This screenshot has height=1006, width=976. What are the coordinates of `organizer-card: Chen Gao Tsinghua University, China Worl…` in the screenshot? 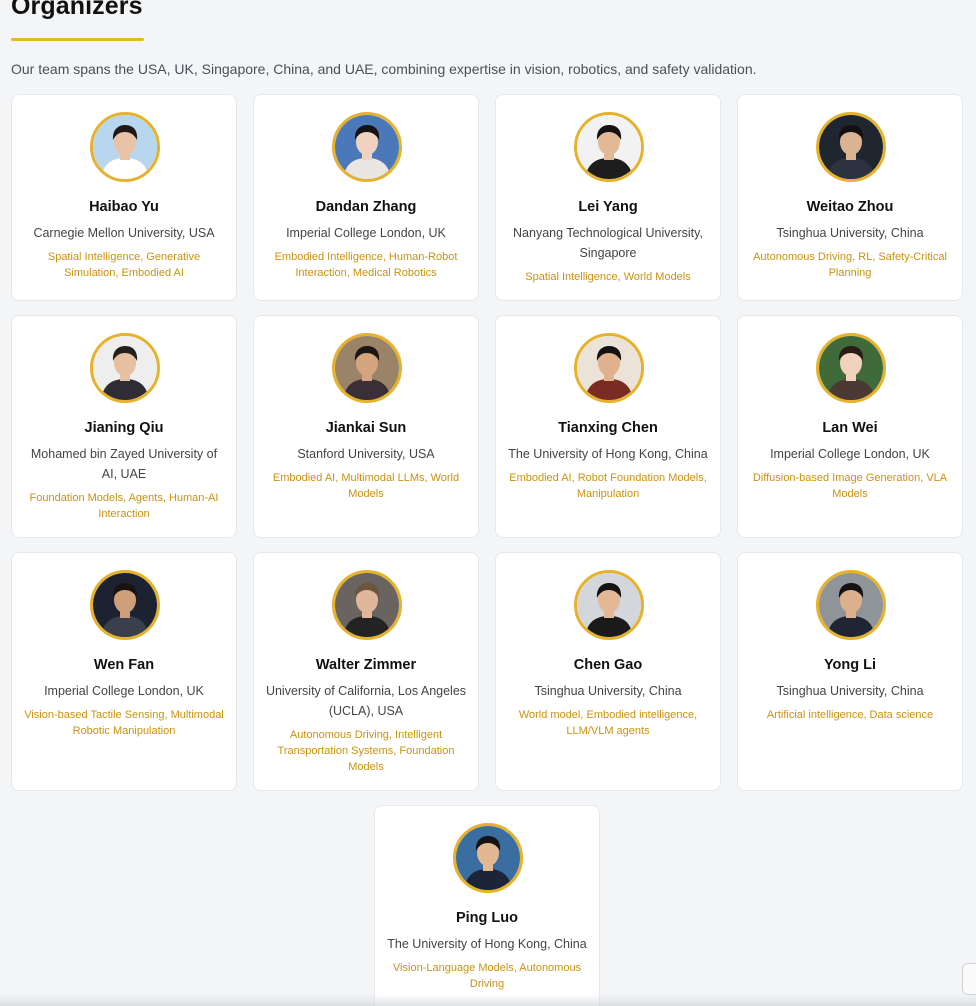 It's located at (608, 671).